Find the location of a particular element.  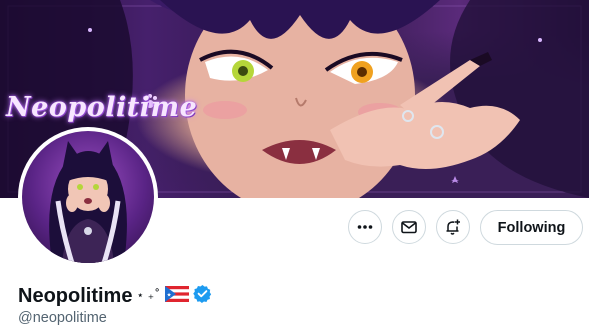

more-options-button is located at coordinates (365, 227).